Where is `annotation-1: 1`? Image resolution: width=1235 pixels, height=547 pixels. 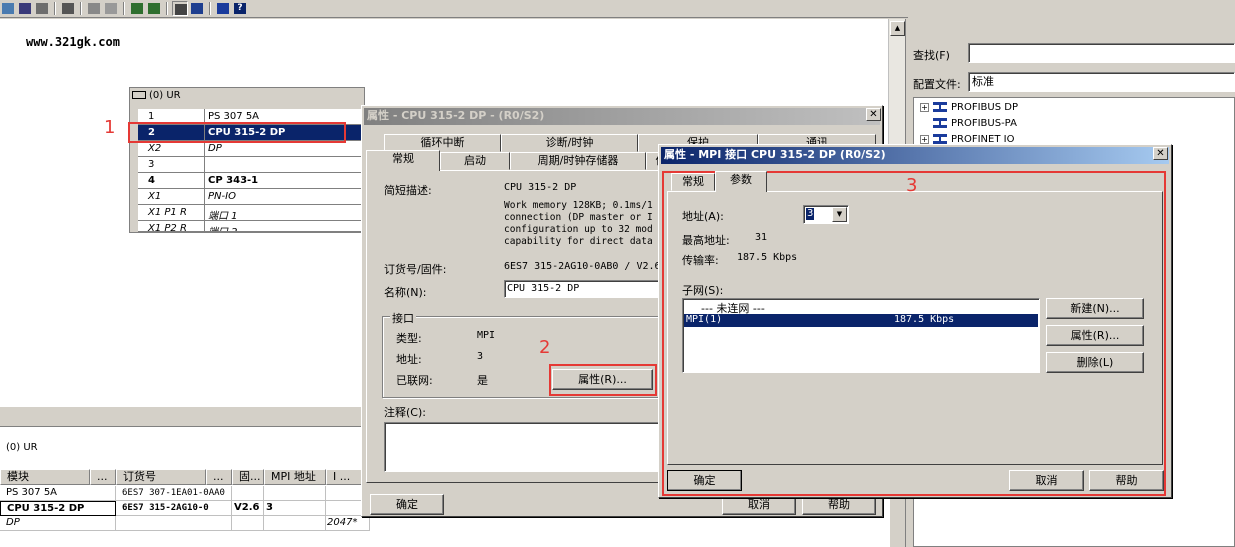
annotation-1: 1 is located at coordinates (110, 127).